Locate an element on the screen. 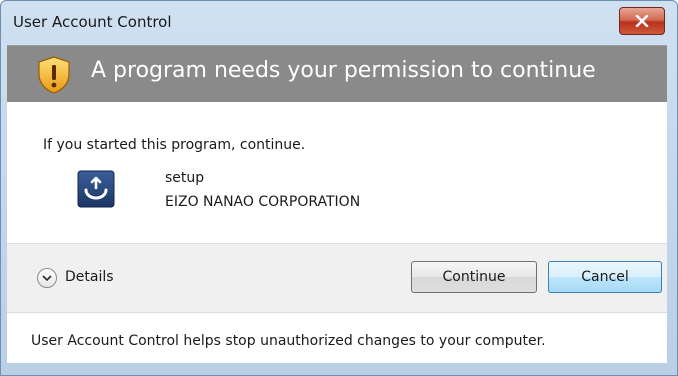 This screenshot has height=376, width=678. close-button is located at coordinates (642, 21).